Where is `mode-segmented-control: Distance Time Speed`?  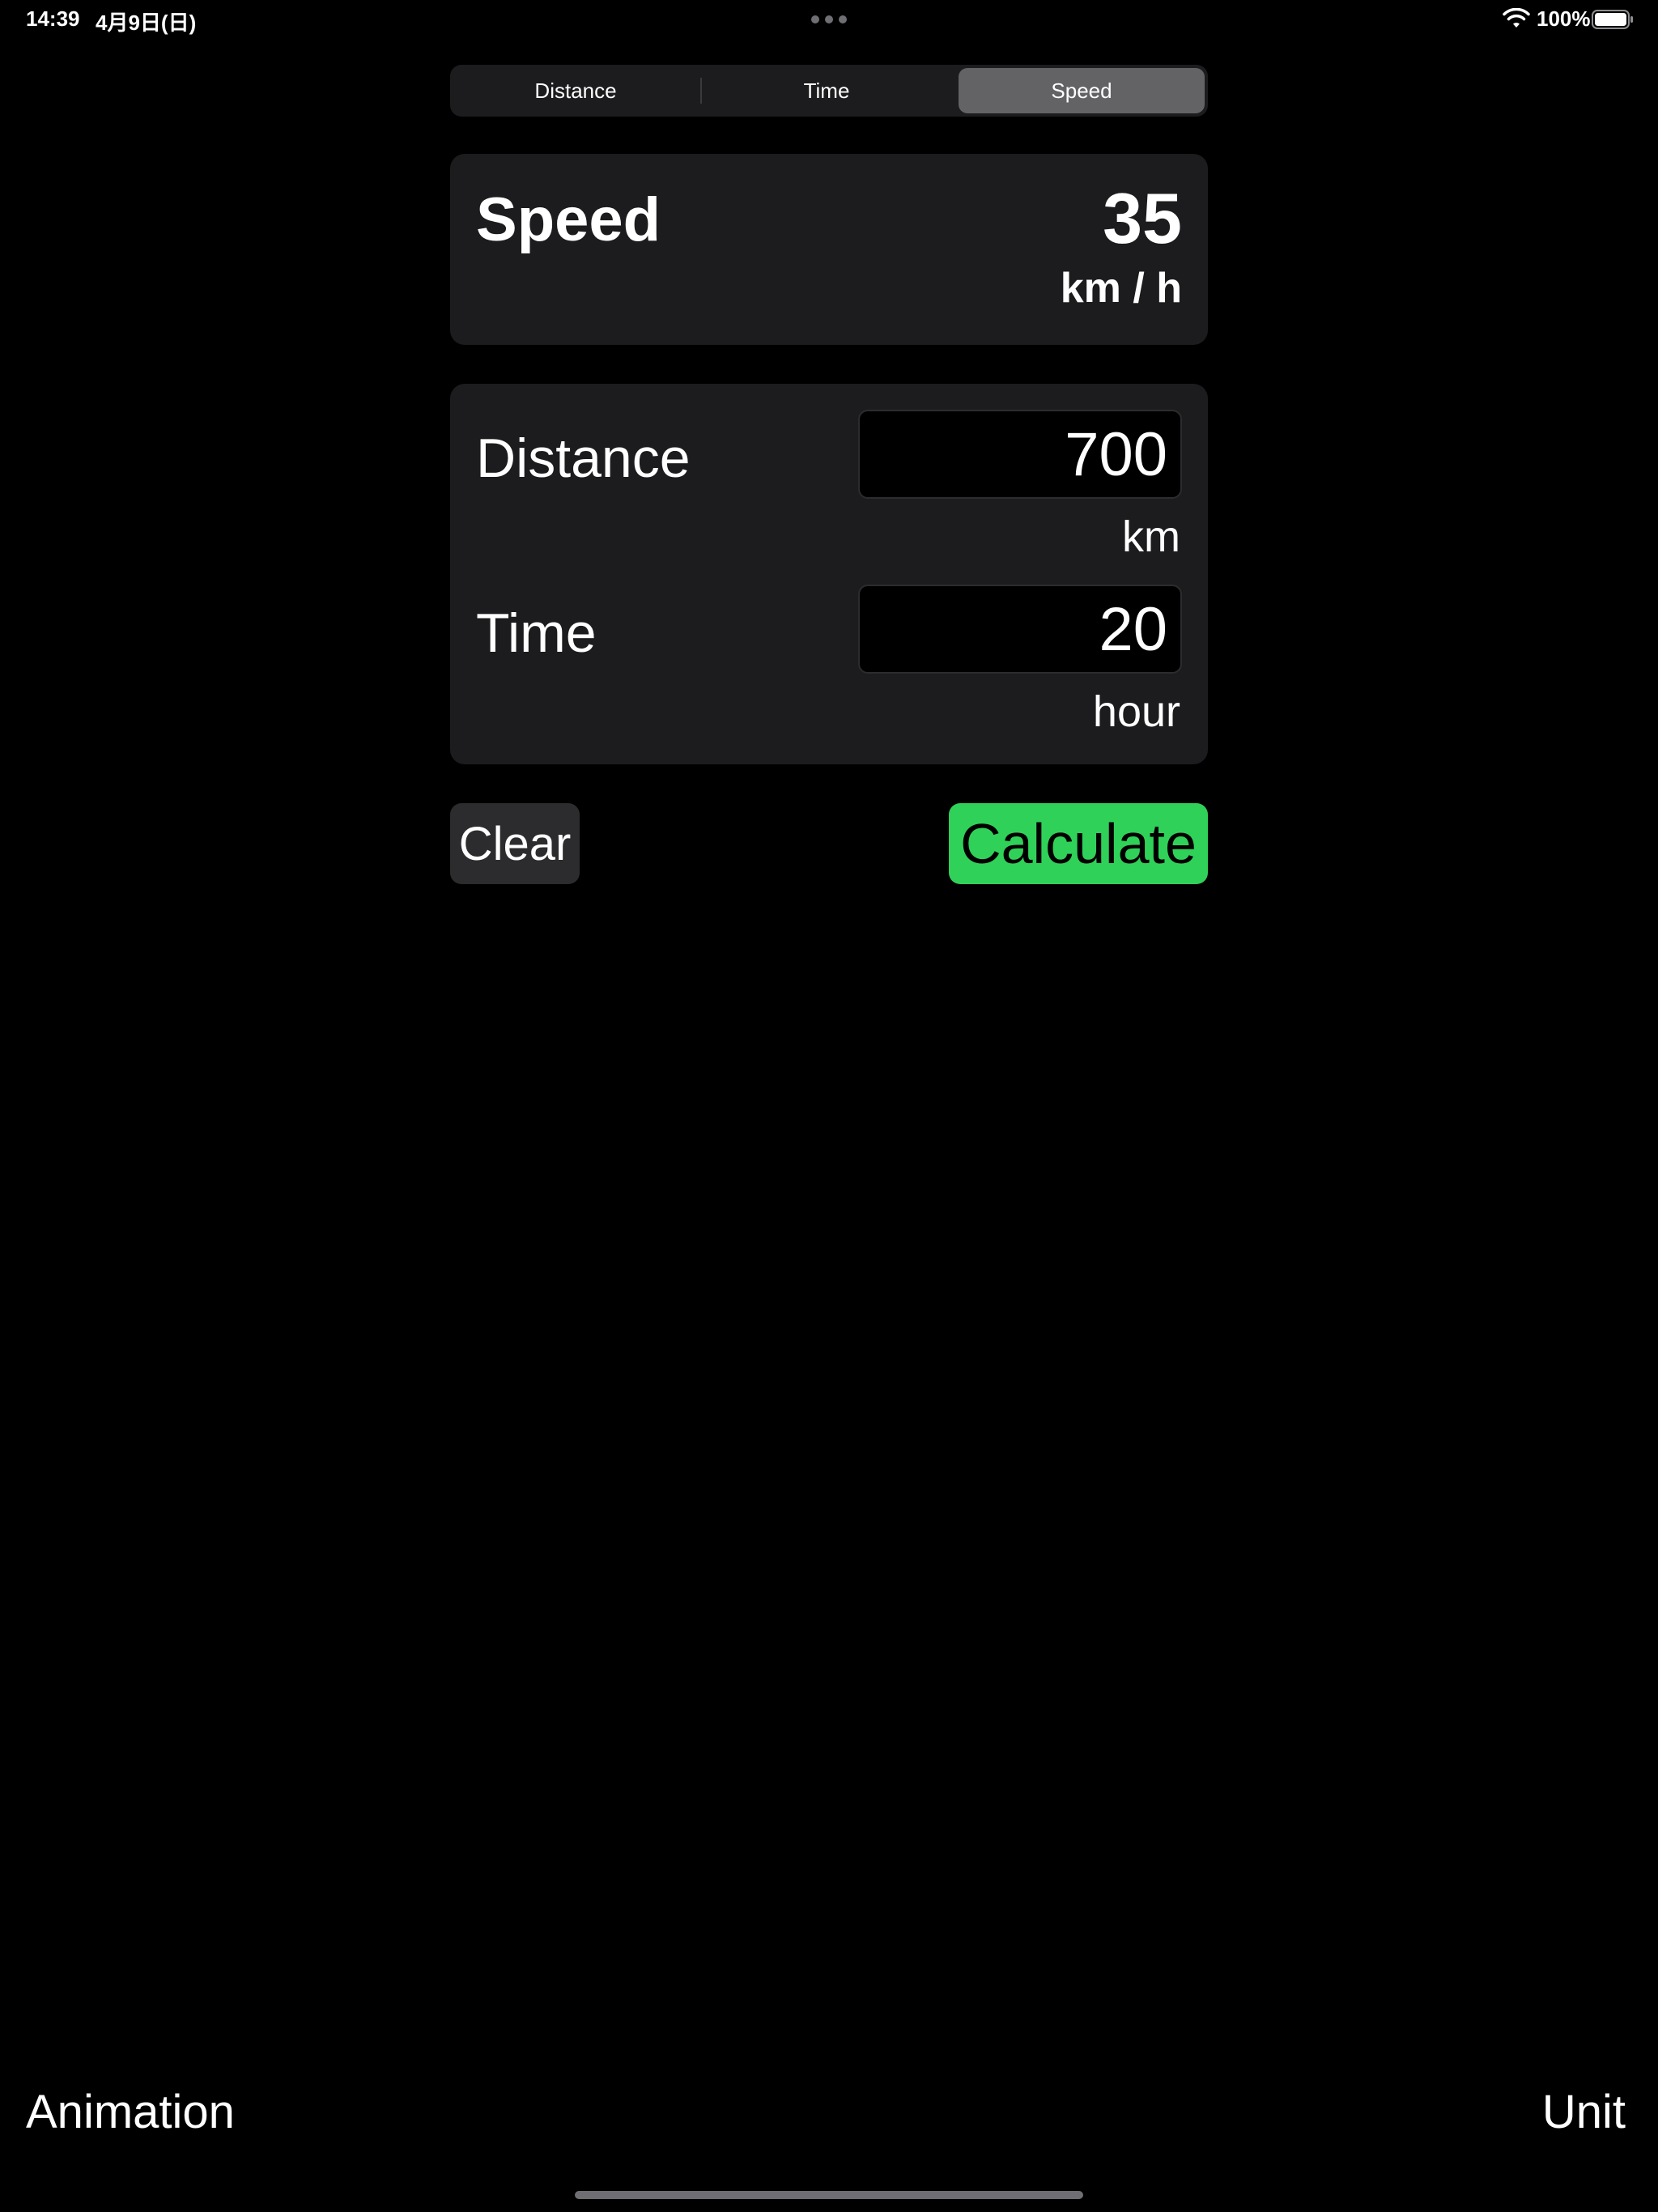 mode-segmented-control: Distance Time Speed is located at coordinates (829, 91).